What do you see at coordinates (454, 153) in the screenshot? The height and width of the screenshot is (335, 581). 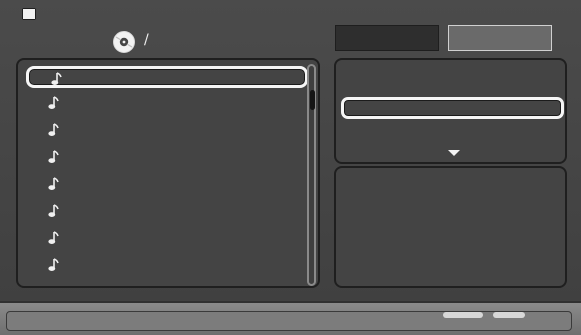 I see `down-arrow-icon` at bounding box center [454, 153].